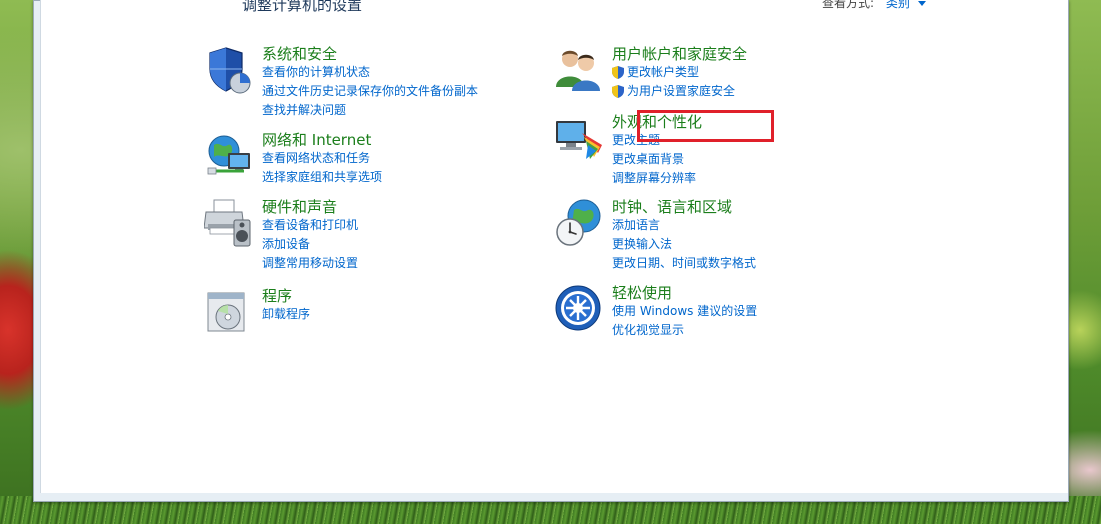 The height and width of the screenshot is (524, 1101). What do you see at coordinates (578, 222) in the screenshot?
I see `clock-globe-icon` at bounding box center [578, 222].